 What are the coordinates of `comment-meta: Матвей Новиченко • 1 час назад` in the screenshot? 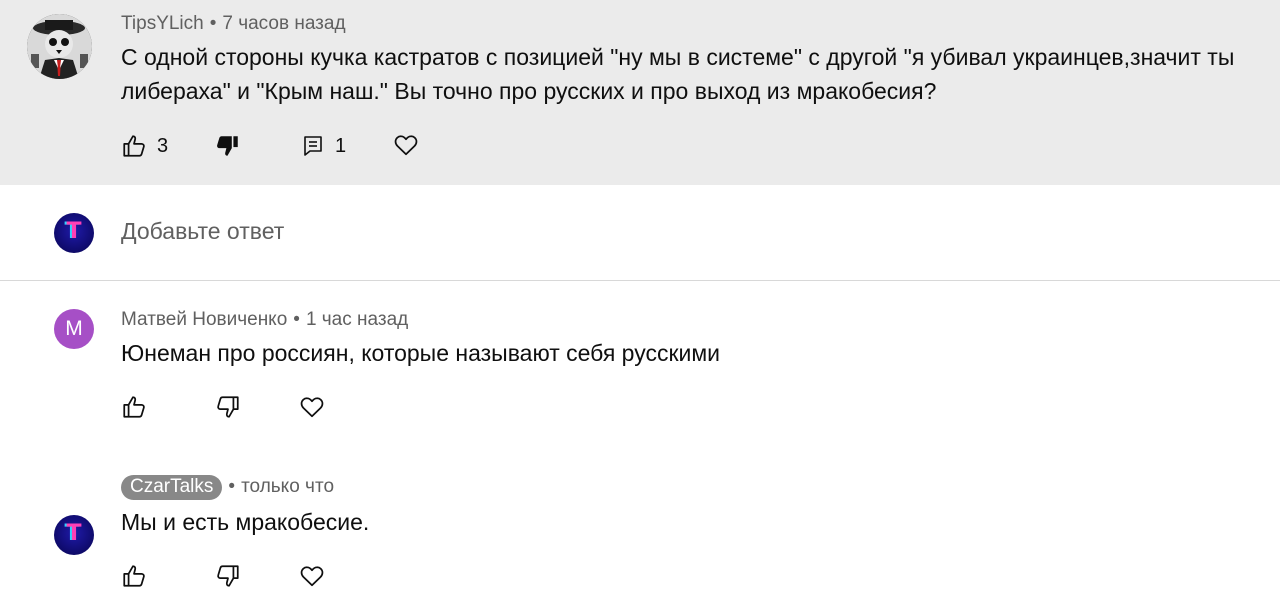 It's located at (265, 319).